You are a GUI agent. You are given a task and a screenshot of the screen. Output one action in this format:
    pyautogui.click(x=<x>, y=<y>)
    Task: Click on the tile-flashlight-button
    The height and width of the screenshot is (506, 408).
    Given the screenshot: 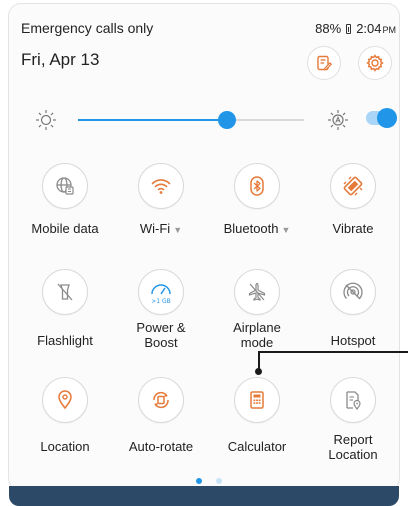 What is the action you would take?
    pyautogui.click(x=65, y=292)
    